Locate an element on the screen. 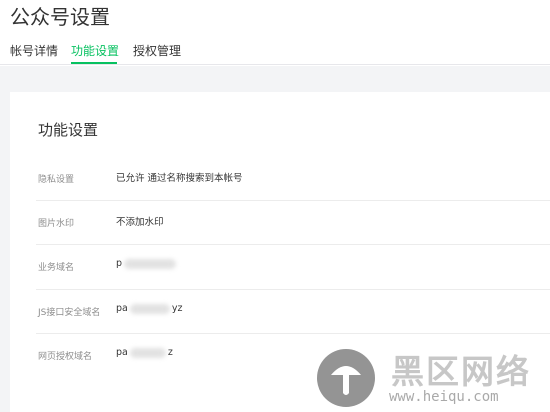  row-value: pa yz is located at coordinates (149, 308).